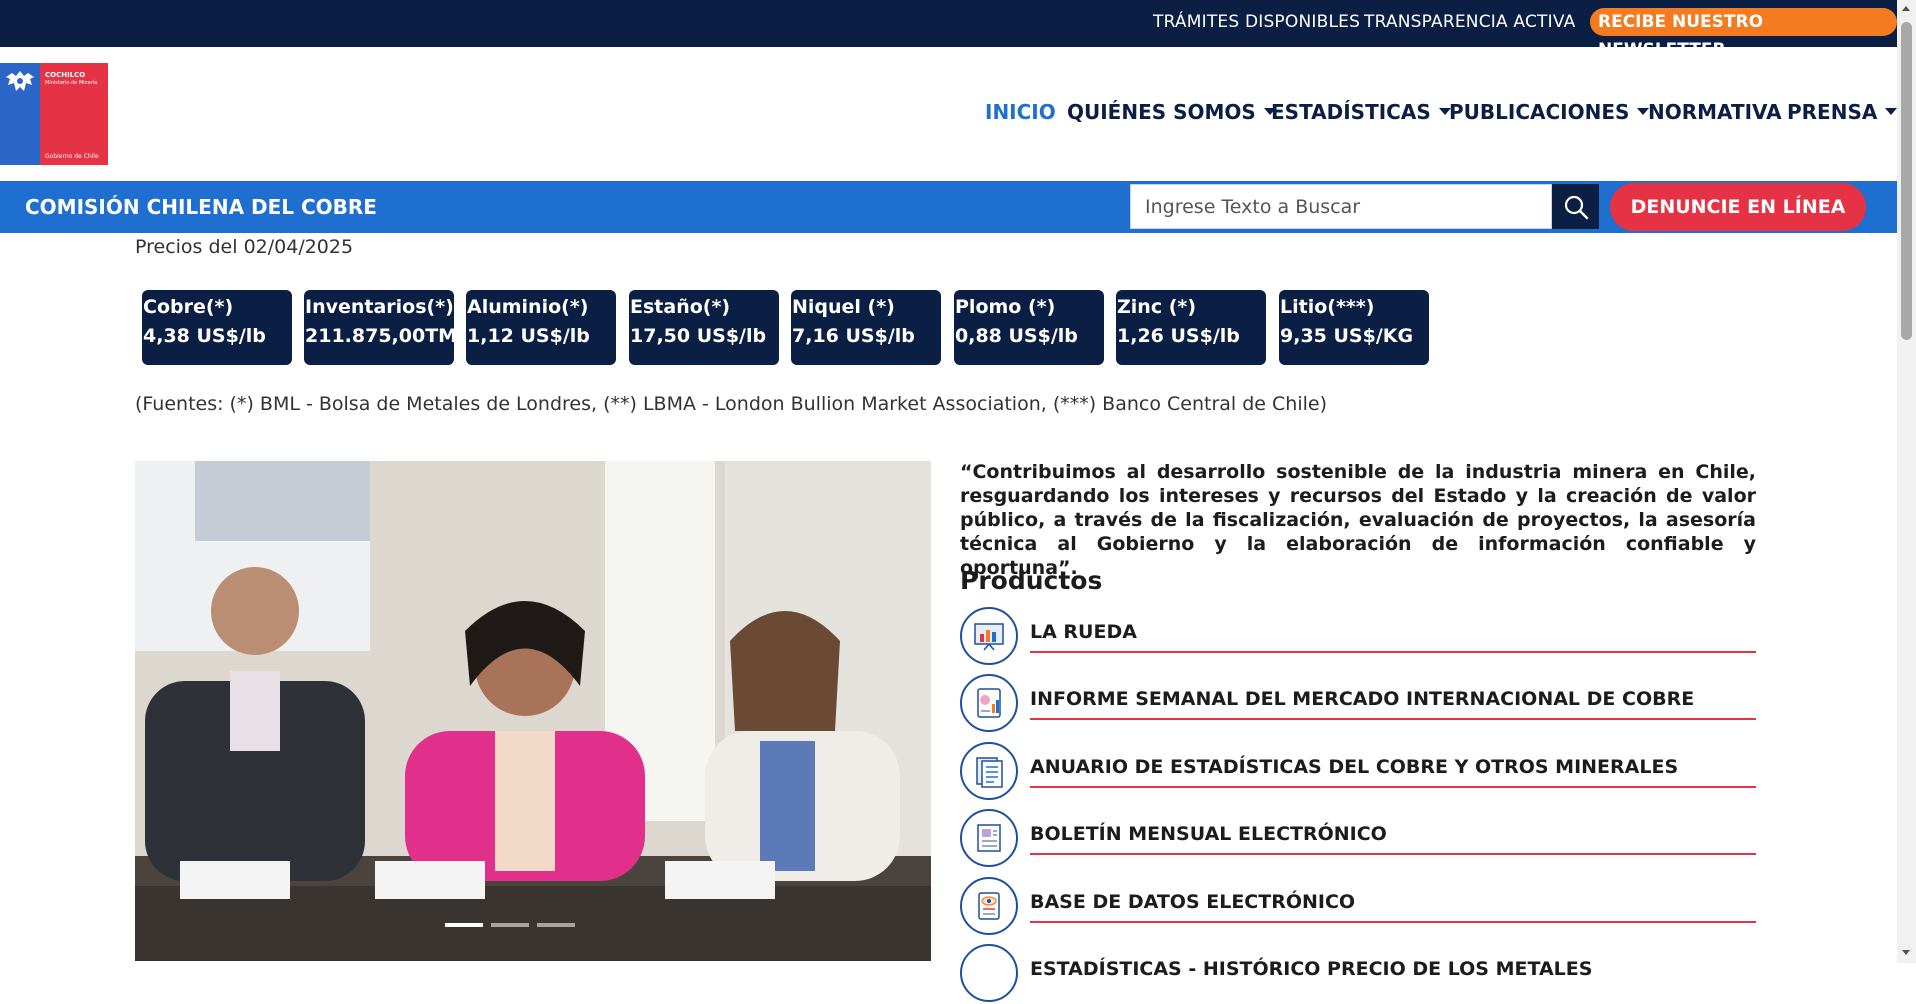 Image resolution: width=1916 pixels, height=1004 pixels. What do you see at coordinates (853, 336) in the screenshot?
I see `metal-value: 7,16 US$/lb` at bounding box center [853, 336].